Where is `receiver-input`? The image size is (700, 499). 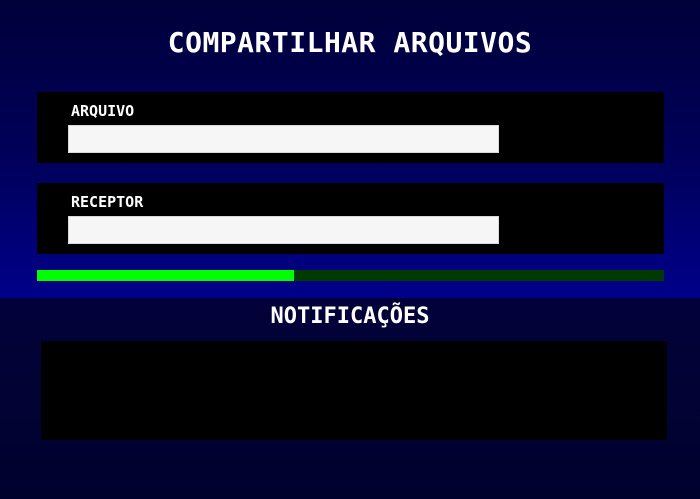 receiver-input is located at coordinates (283, 230).